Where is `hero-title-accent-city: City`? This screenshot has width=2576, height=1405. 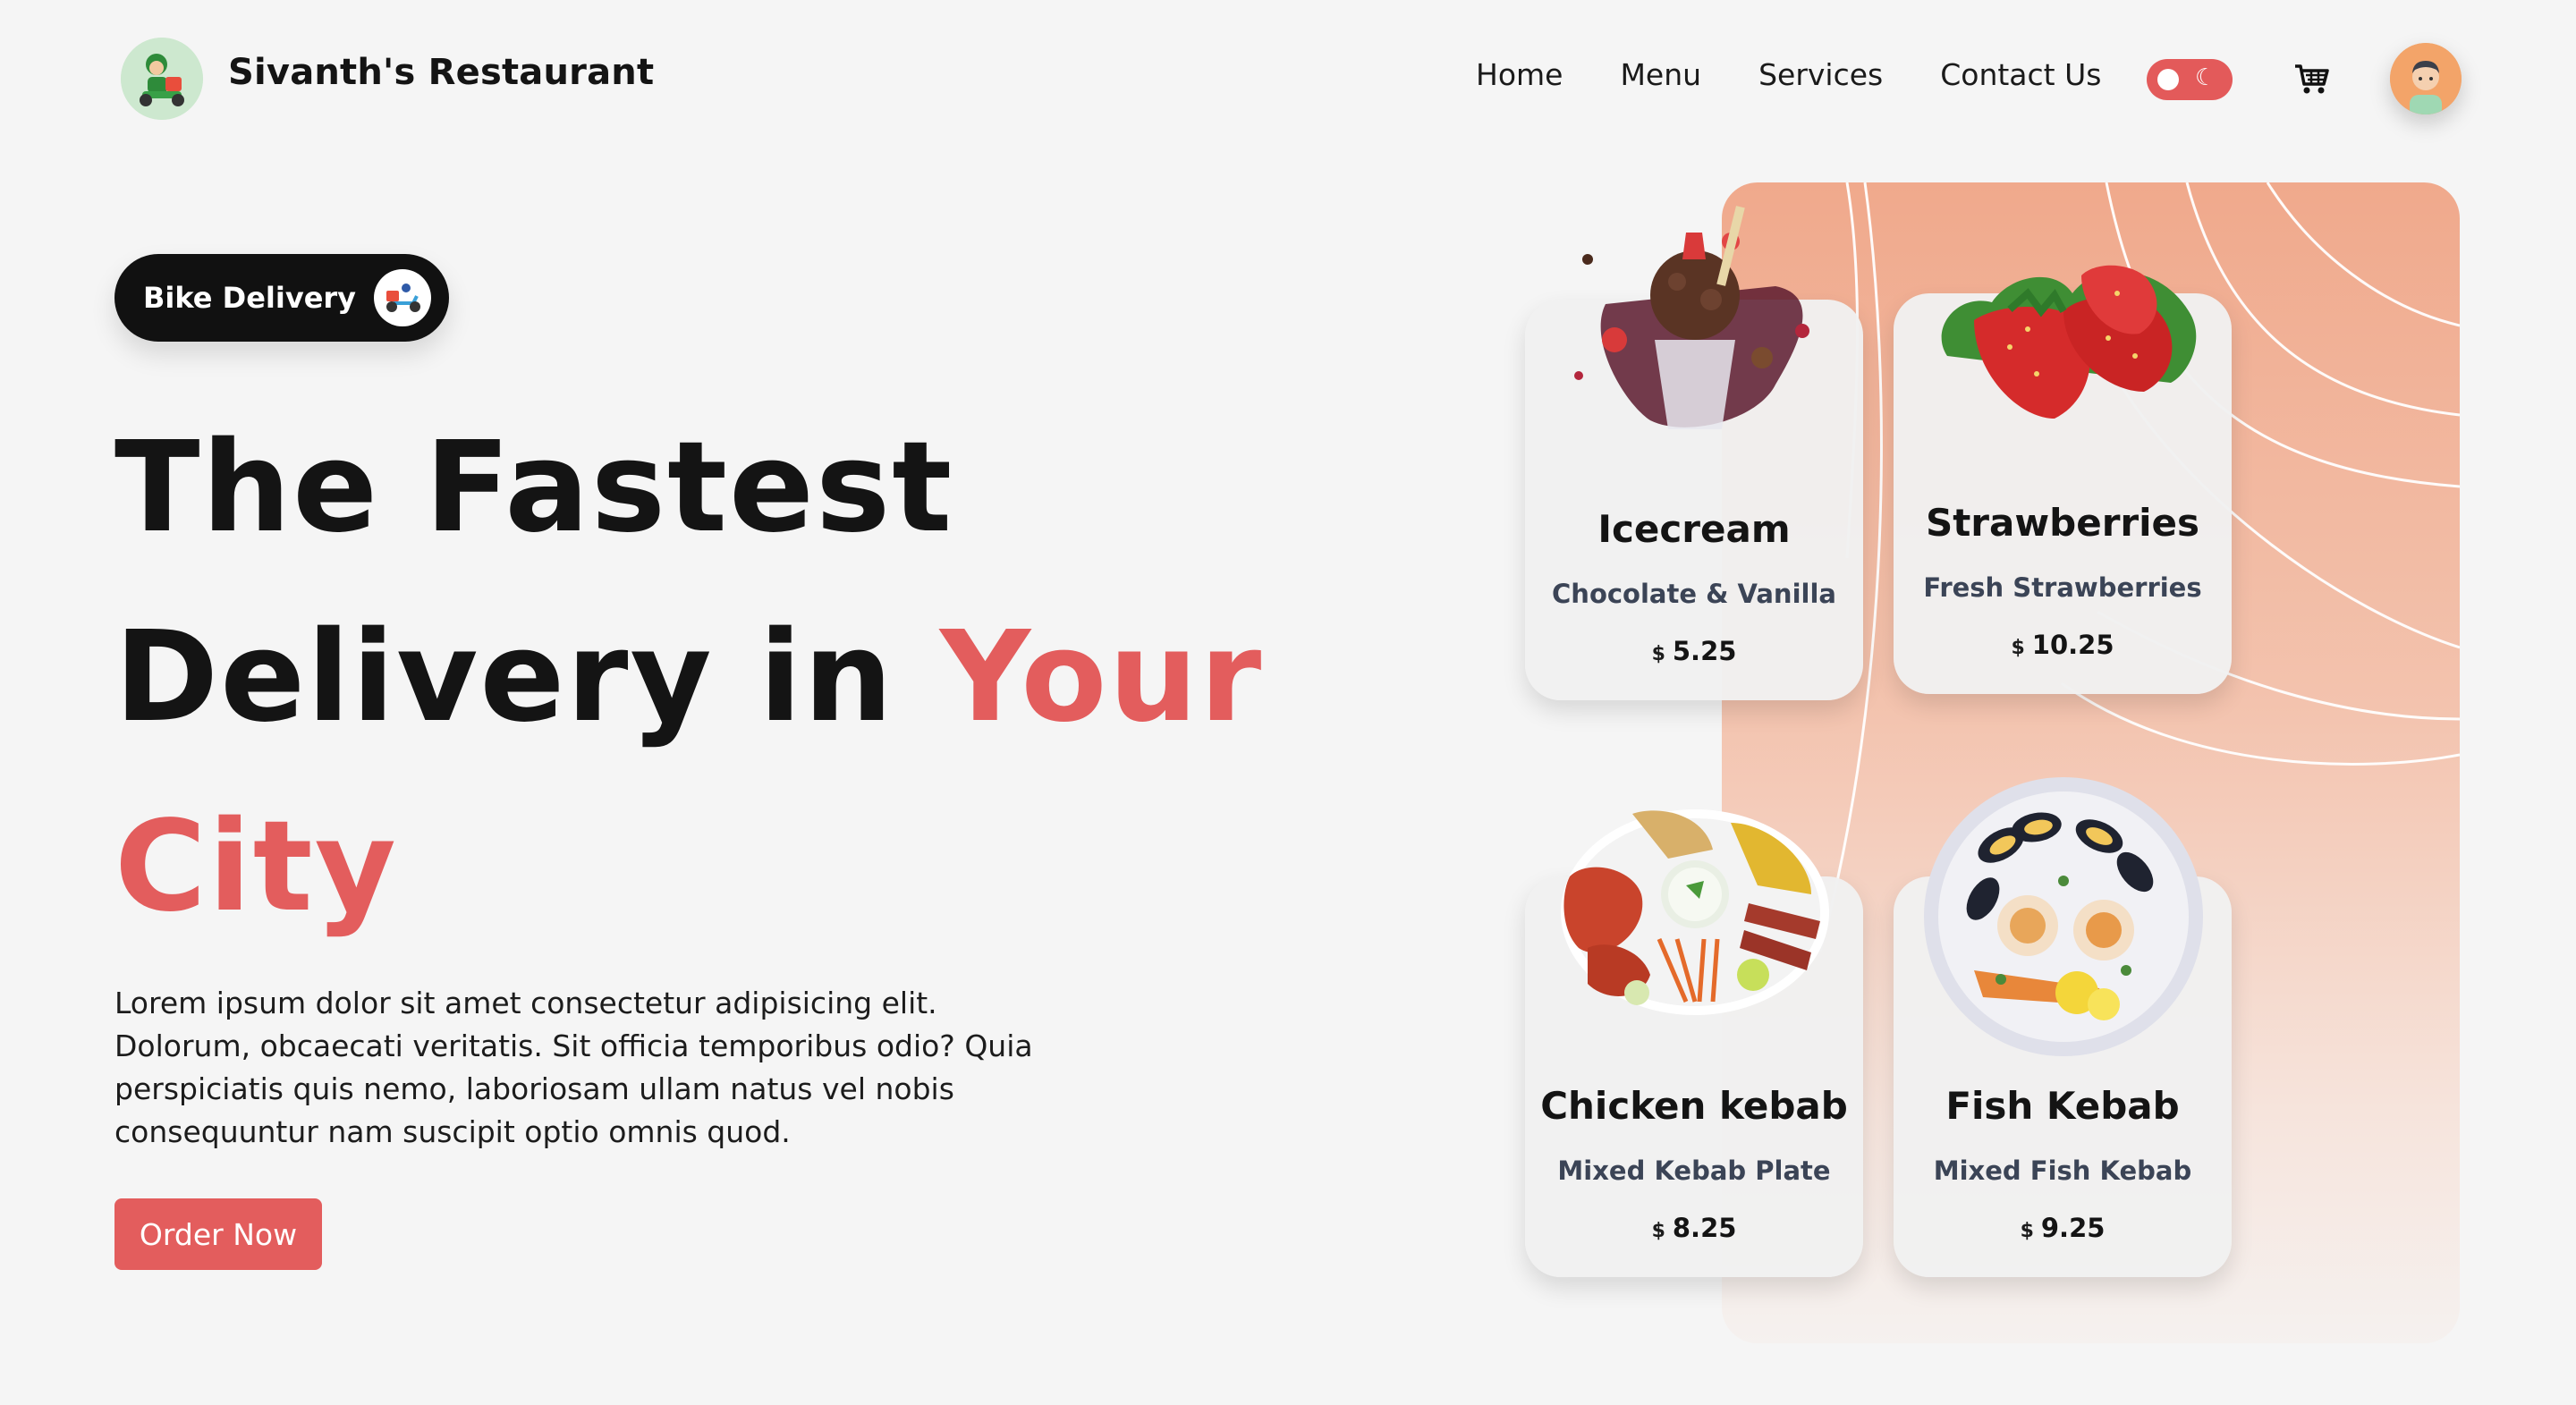
hero-title-accent-city: City is located at coordinates (256, 867).